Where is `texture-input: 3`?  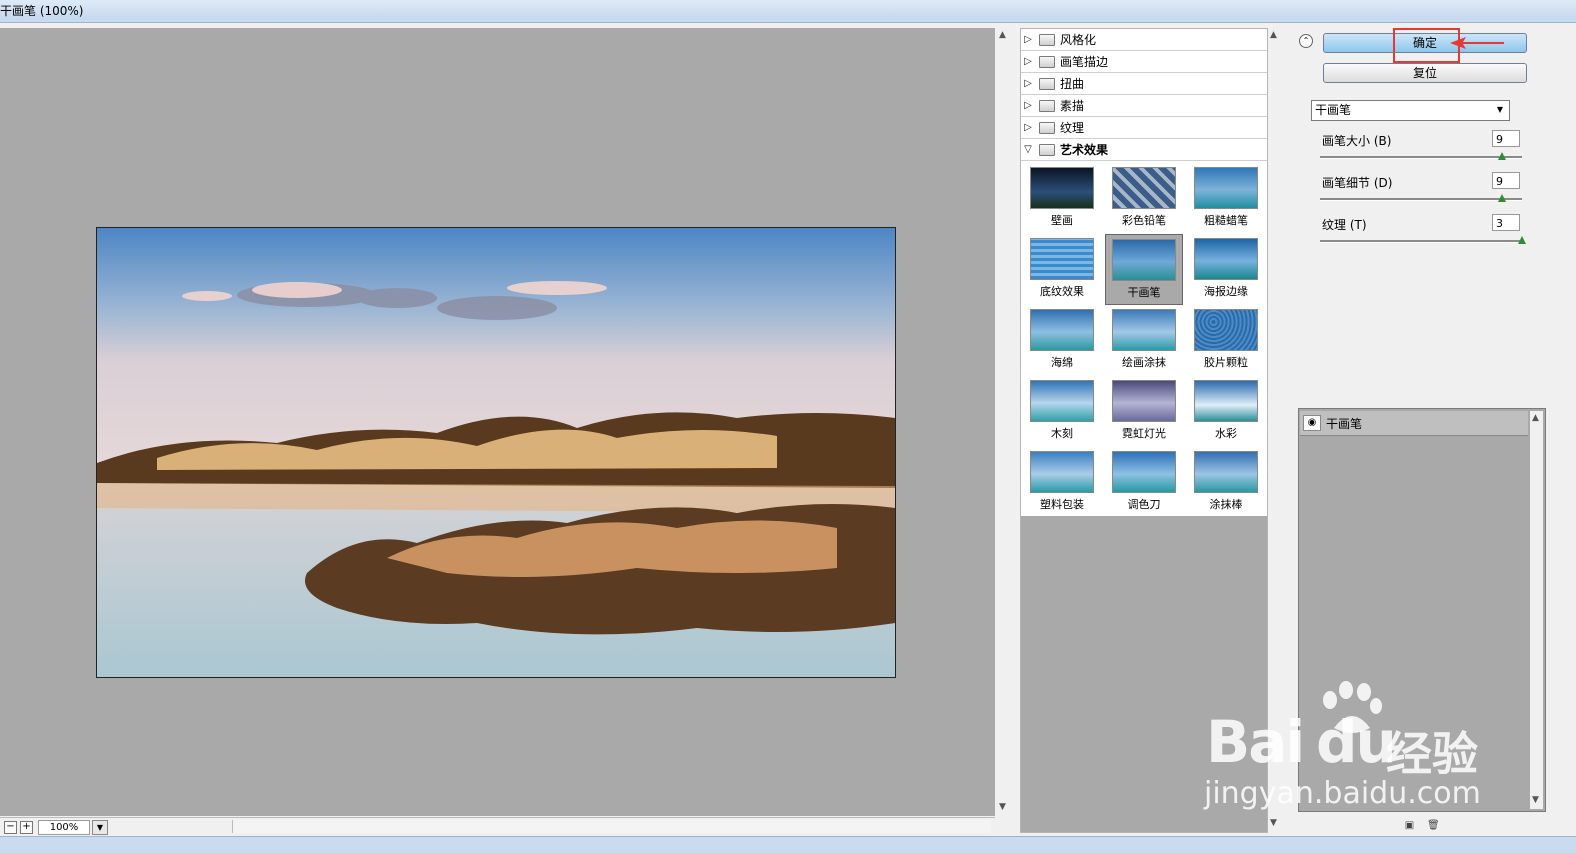
texture-input: 3 is located at coordinates (1506, 222).